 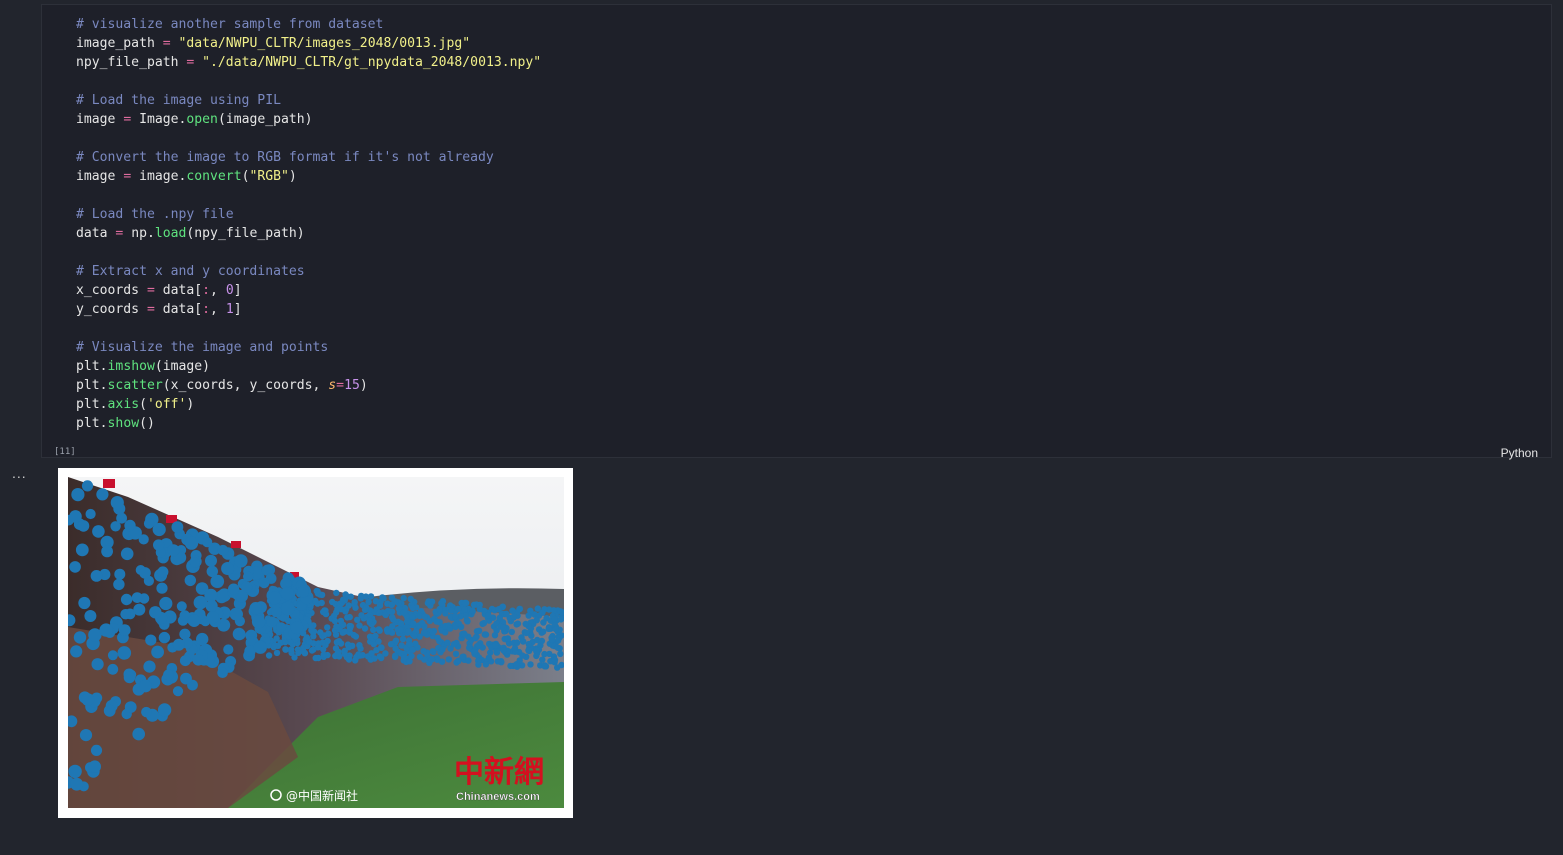 I want to click on language-label: Python, so click(x=1519, y=453).